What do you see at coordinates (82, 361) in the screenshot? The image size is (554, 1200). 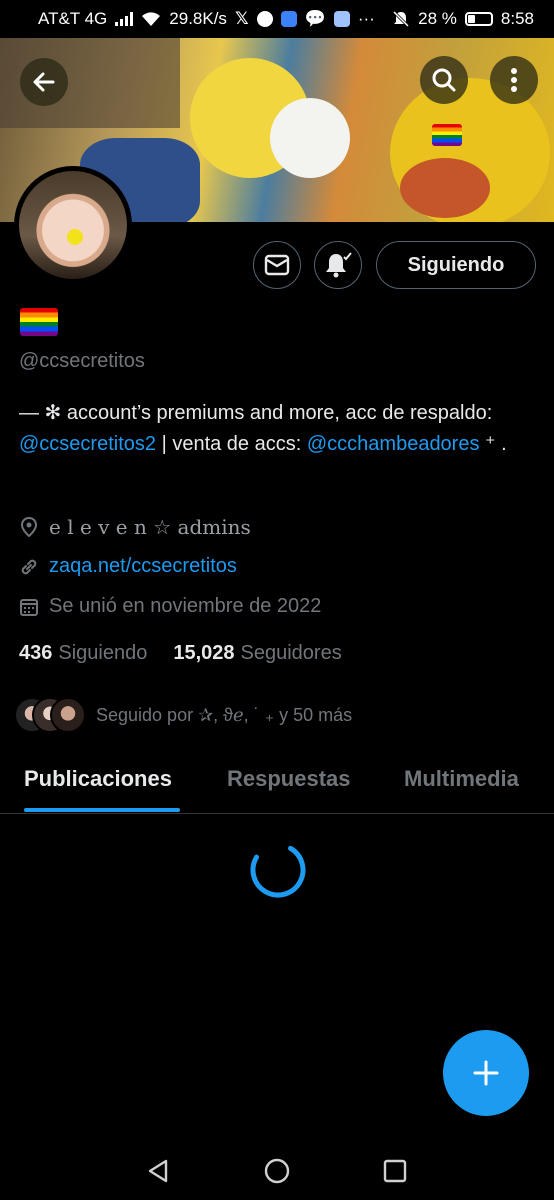 I see `user-handle: @ccsecretitos` at bounding box center [82, 361].